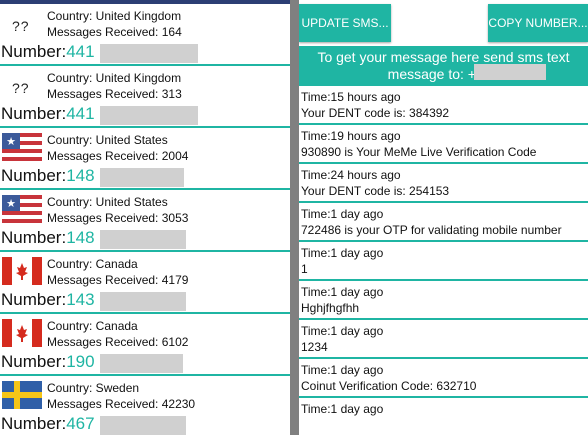 The width and height of the screenshot is (588, 435). I want to click on number-prefix: 143, so click(80, 299).